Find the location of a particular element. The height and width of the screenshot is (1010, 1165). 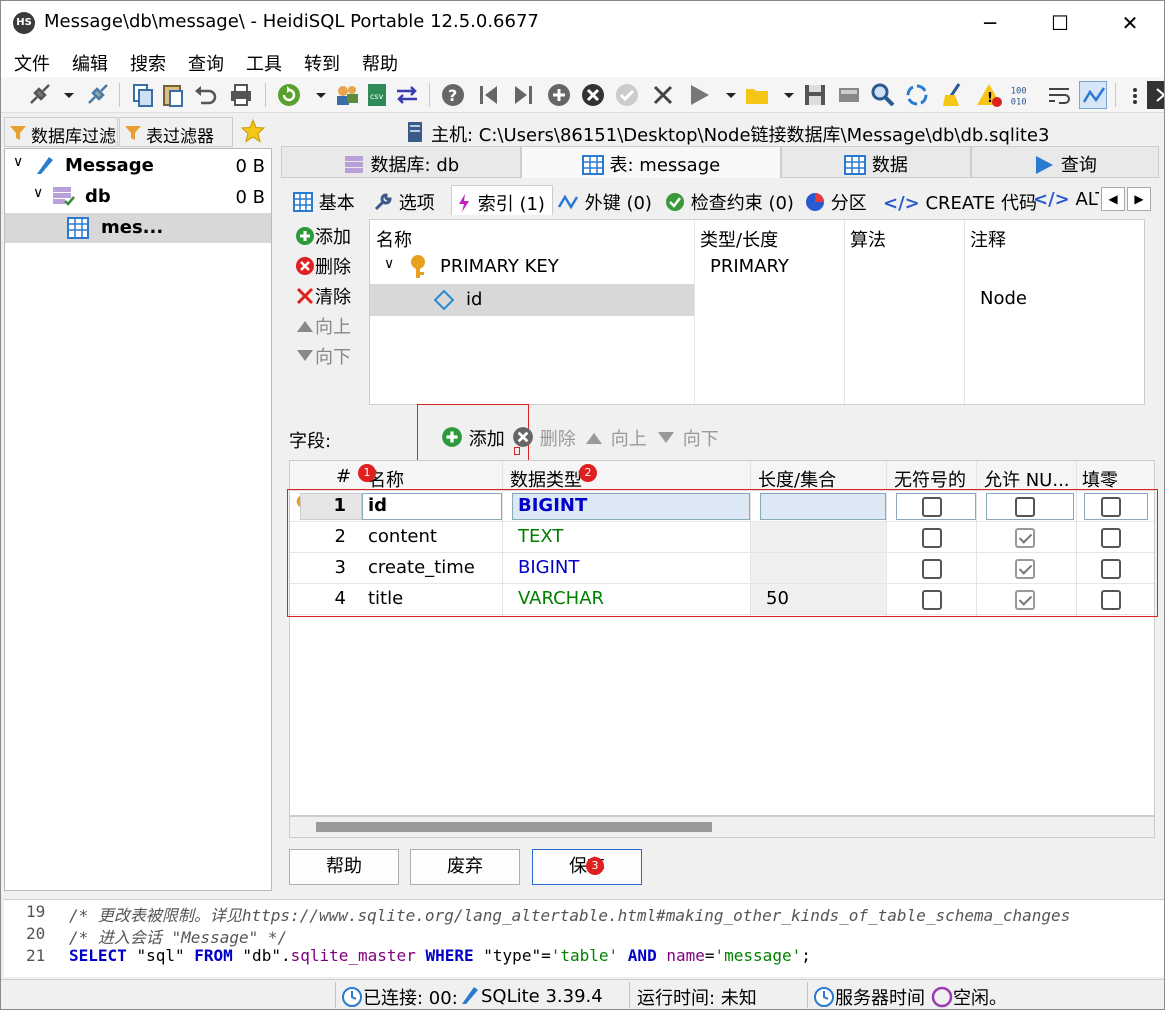

menu-tools: 工具 is located at coordinates (264, 63).